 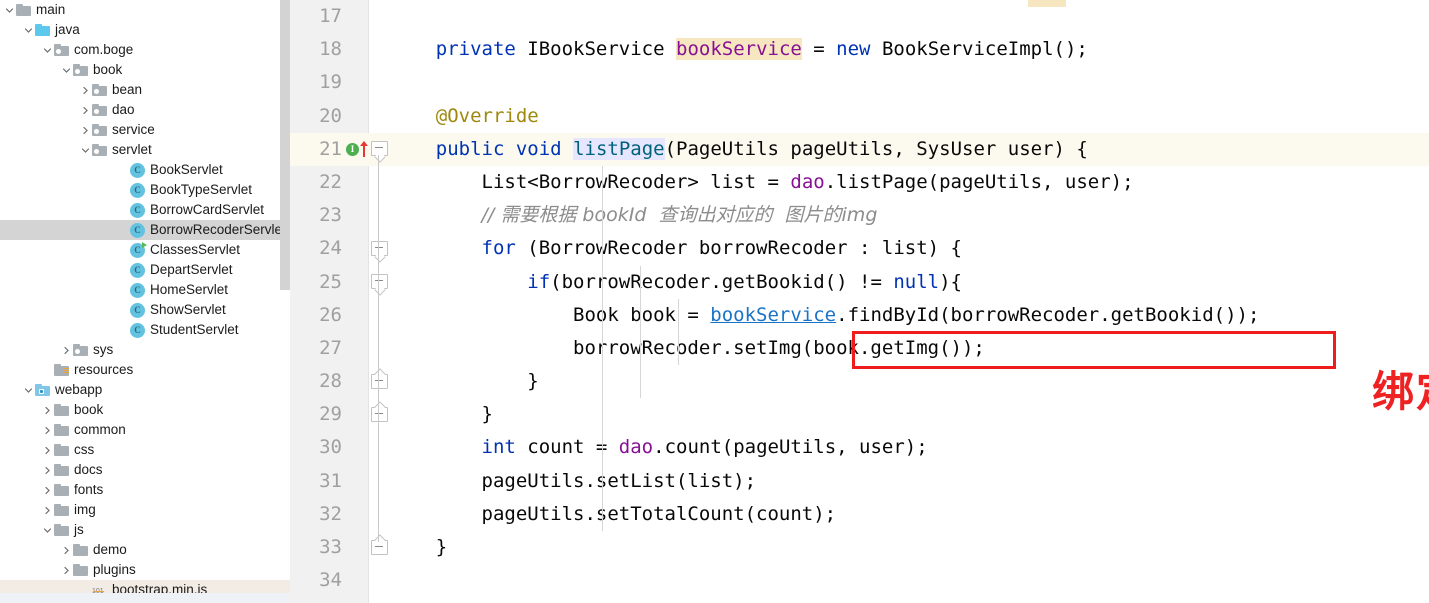 What do you see at coordinates (859, 514) in the screenshot?
I see `code-line-32: 32 pageUtils.setTotalCount(count);` at bounding box center [859, 514].